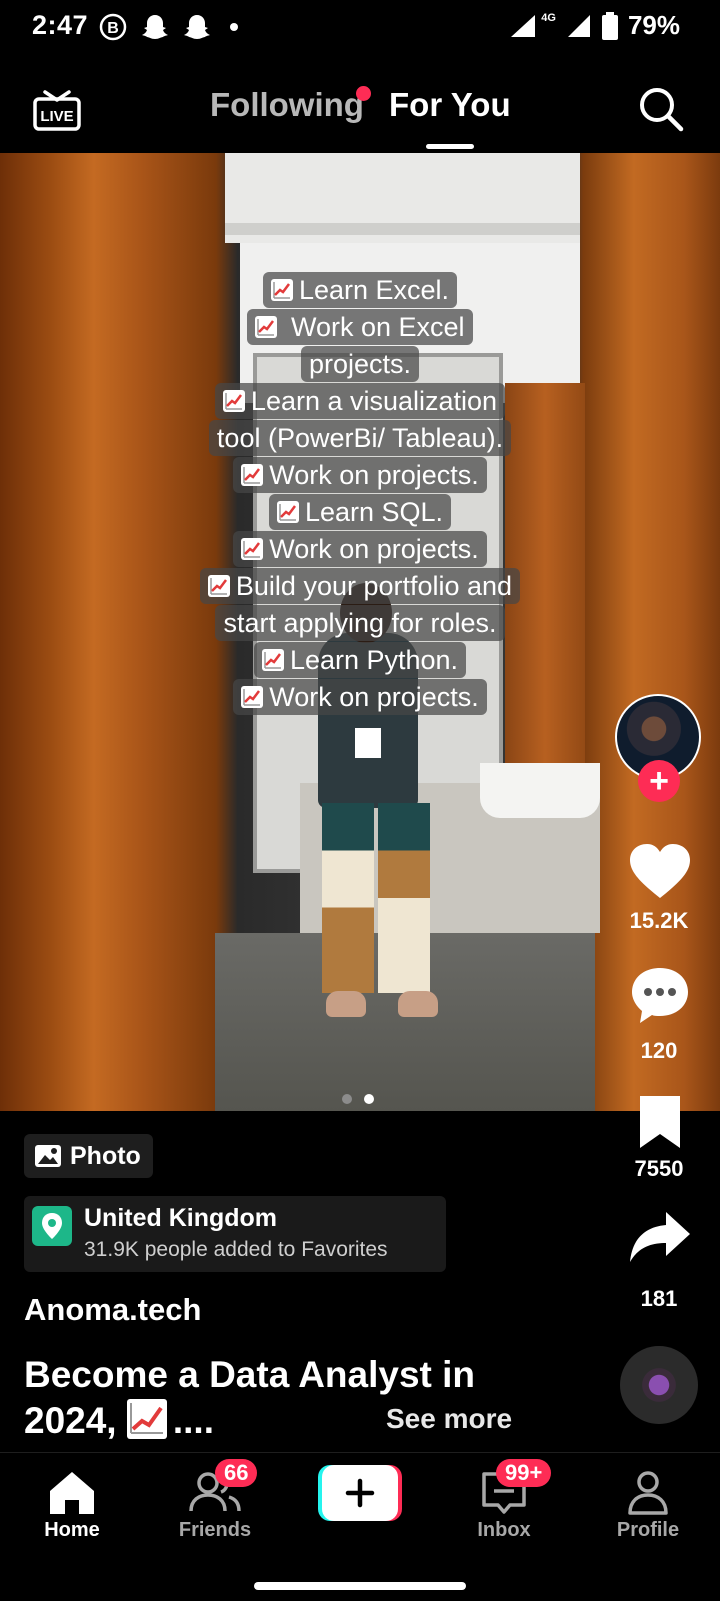 The height and width of the screenshot is (1601, 720). Describe the element at coordinates (171, 27) in the screenshot. I see `status-notification-icons: B` at that location.